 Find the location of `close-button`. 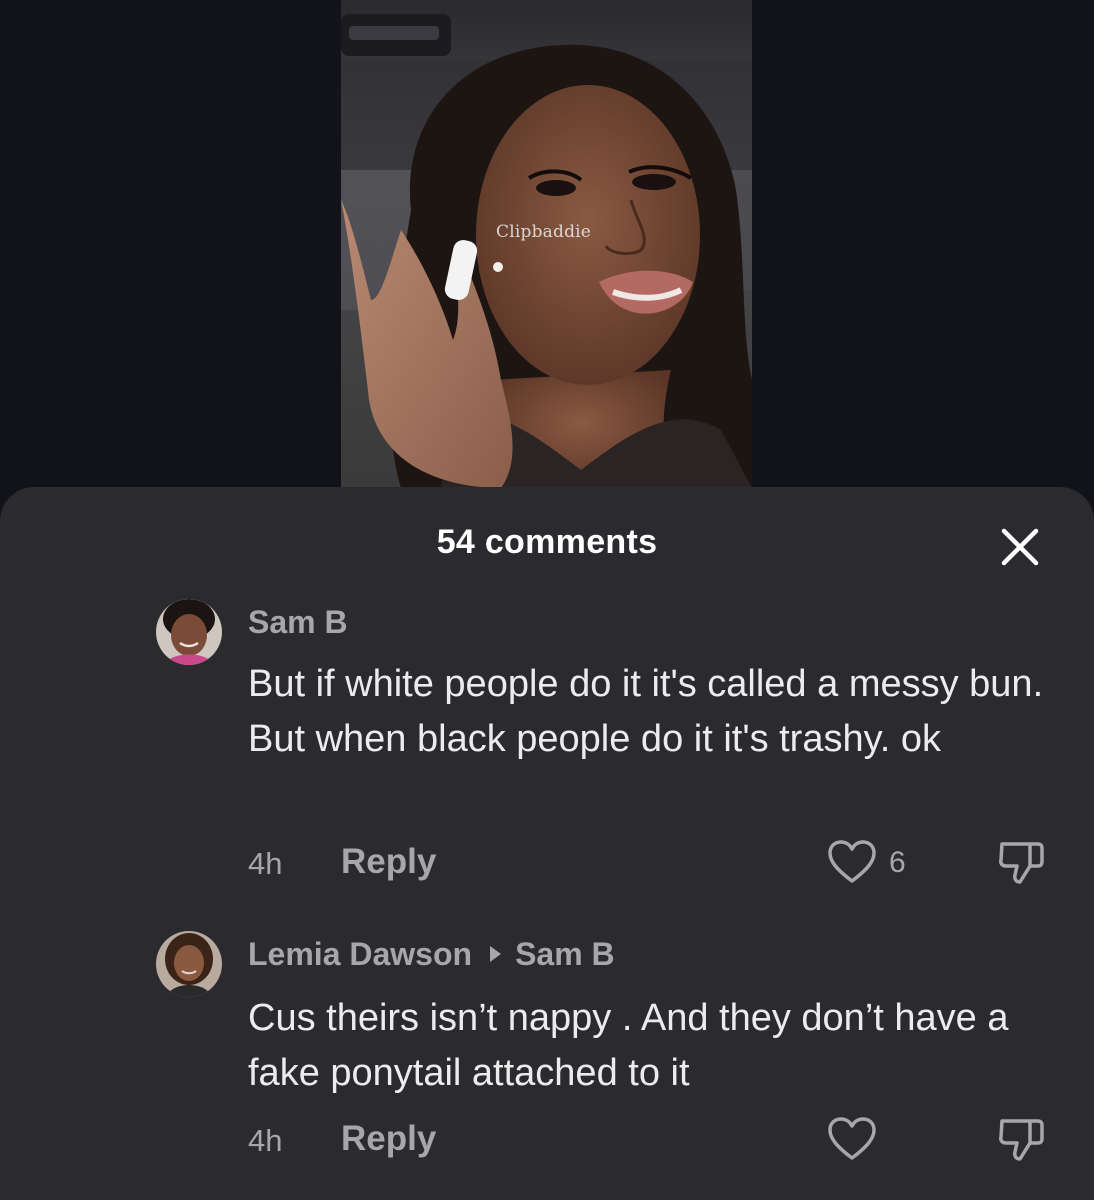

close-button is located at coordinates (1020, 547).